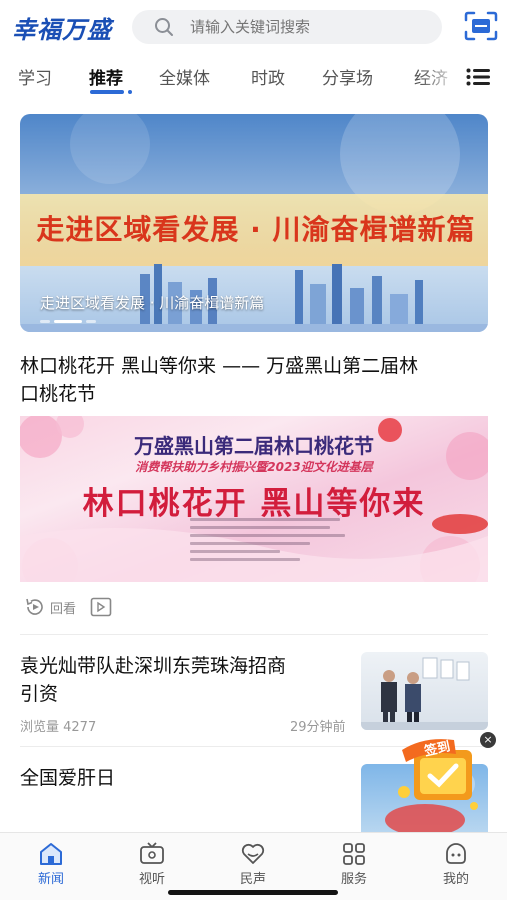 This screenshot has width=507, height=900. What do you see at coordinates (254, 467) in the screenshot?
I see `poster-subtitle: 消费帮扶助力乡村振兴暨2023迎文化进基层` at bounding box center [254, 467].